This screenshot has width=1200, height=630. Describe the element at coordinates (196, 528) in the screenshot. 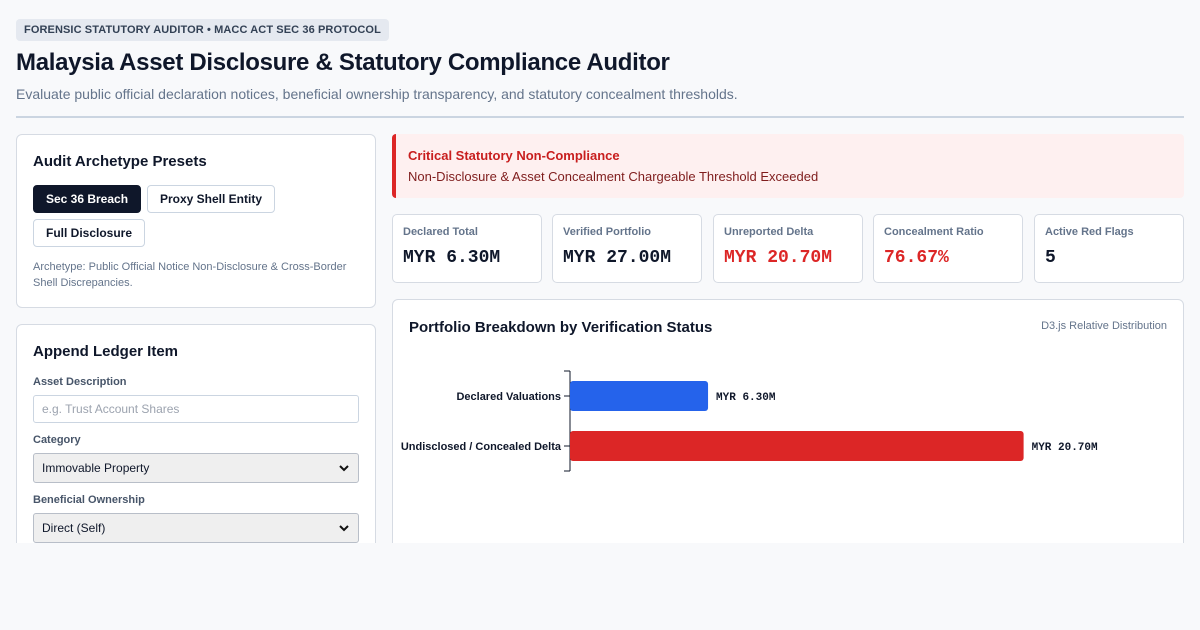

I see `beneficial-ownership-select: Direct (Self)` at that location.